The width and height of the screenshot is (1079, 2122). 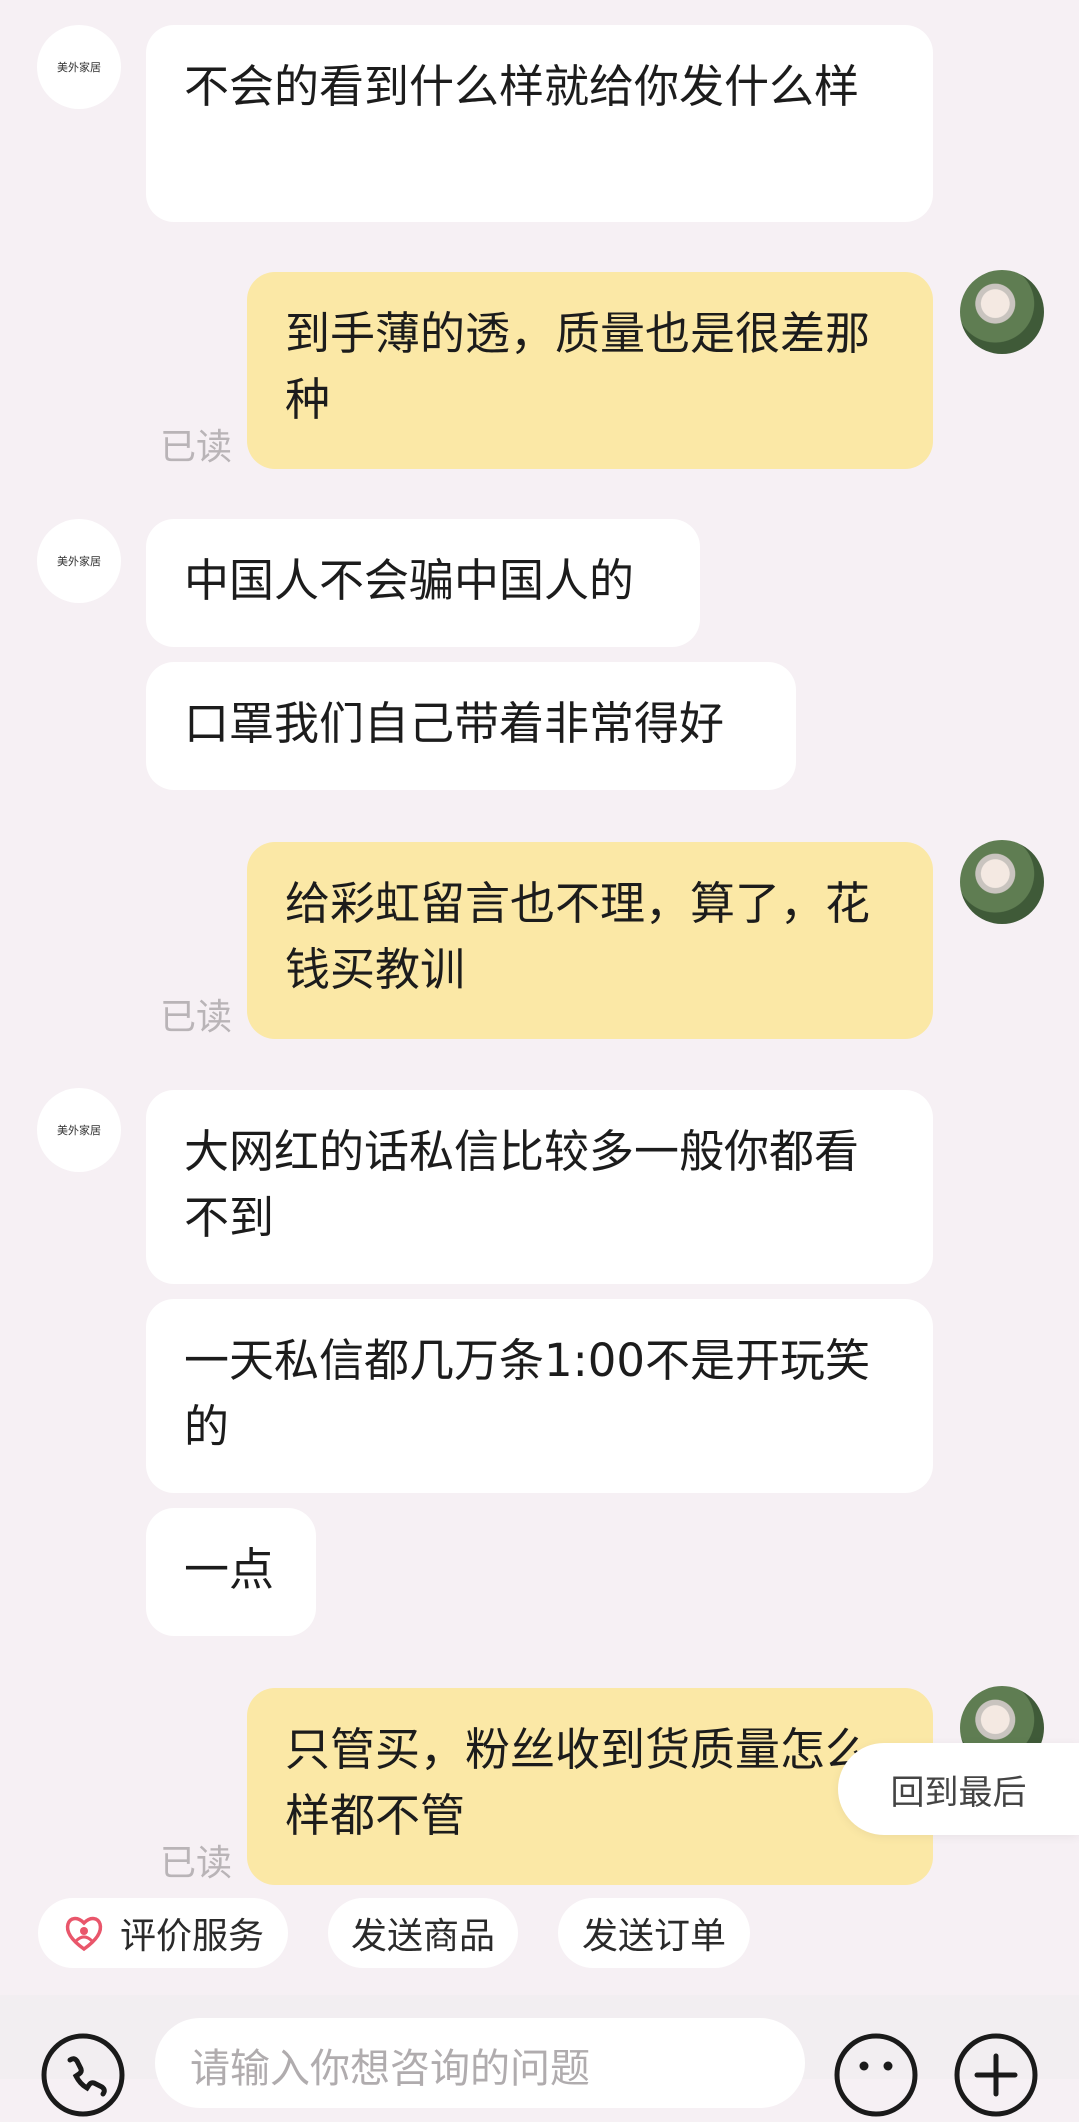 I want to click on message-bubble-outgoing: 到手薄的透，质量也是很差那种, so click(x=590, y=370).